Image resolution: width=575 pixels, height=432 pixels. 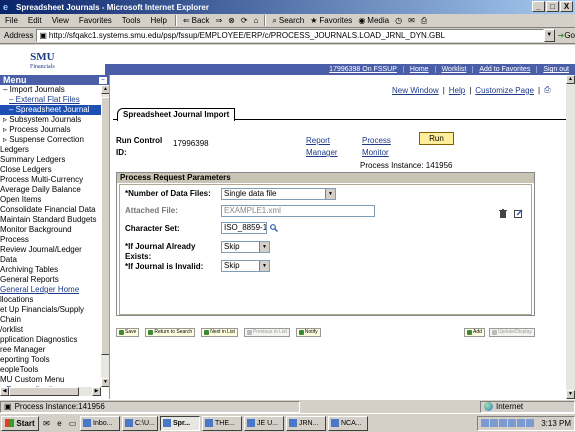 What do you see at coordinates (54, 140) in the screenshot?
I see `menu-item: ▹ Suspense Correction` at bounding box center [54, 140].